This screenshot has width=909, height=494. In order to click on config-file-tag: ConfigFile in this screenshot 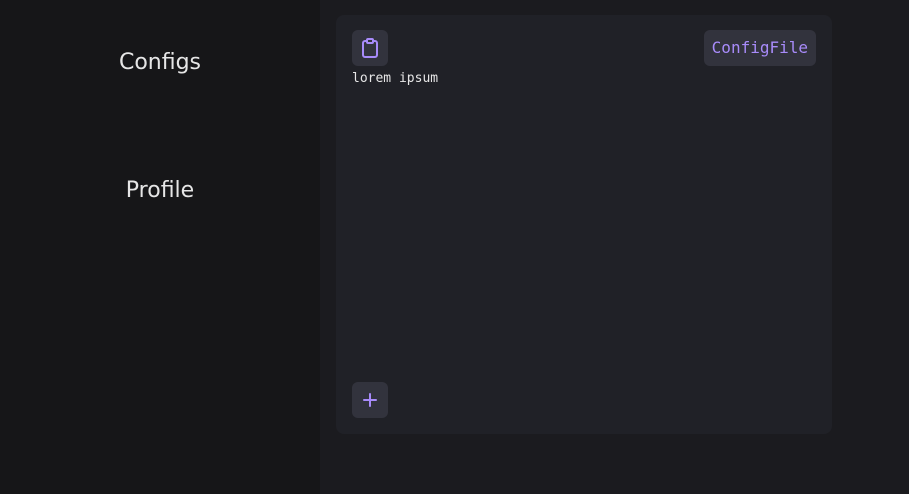, I will do `click(759, 48)`.